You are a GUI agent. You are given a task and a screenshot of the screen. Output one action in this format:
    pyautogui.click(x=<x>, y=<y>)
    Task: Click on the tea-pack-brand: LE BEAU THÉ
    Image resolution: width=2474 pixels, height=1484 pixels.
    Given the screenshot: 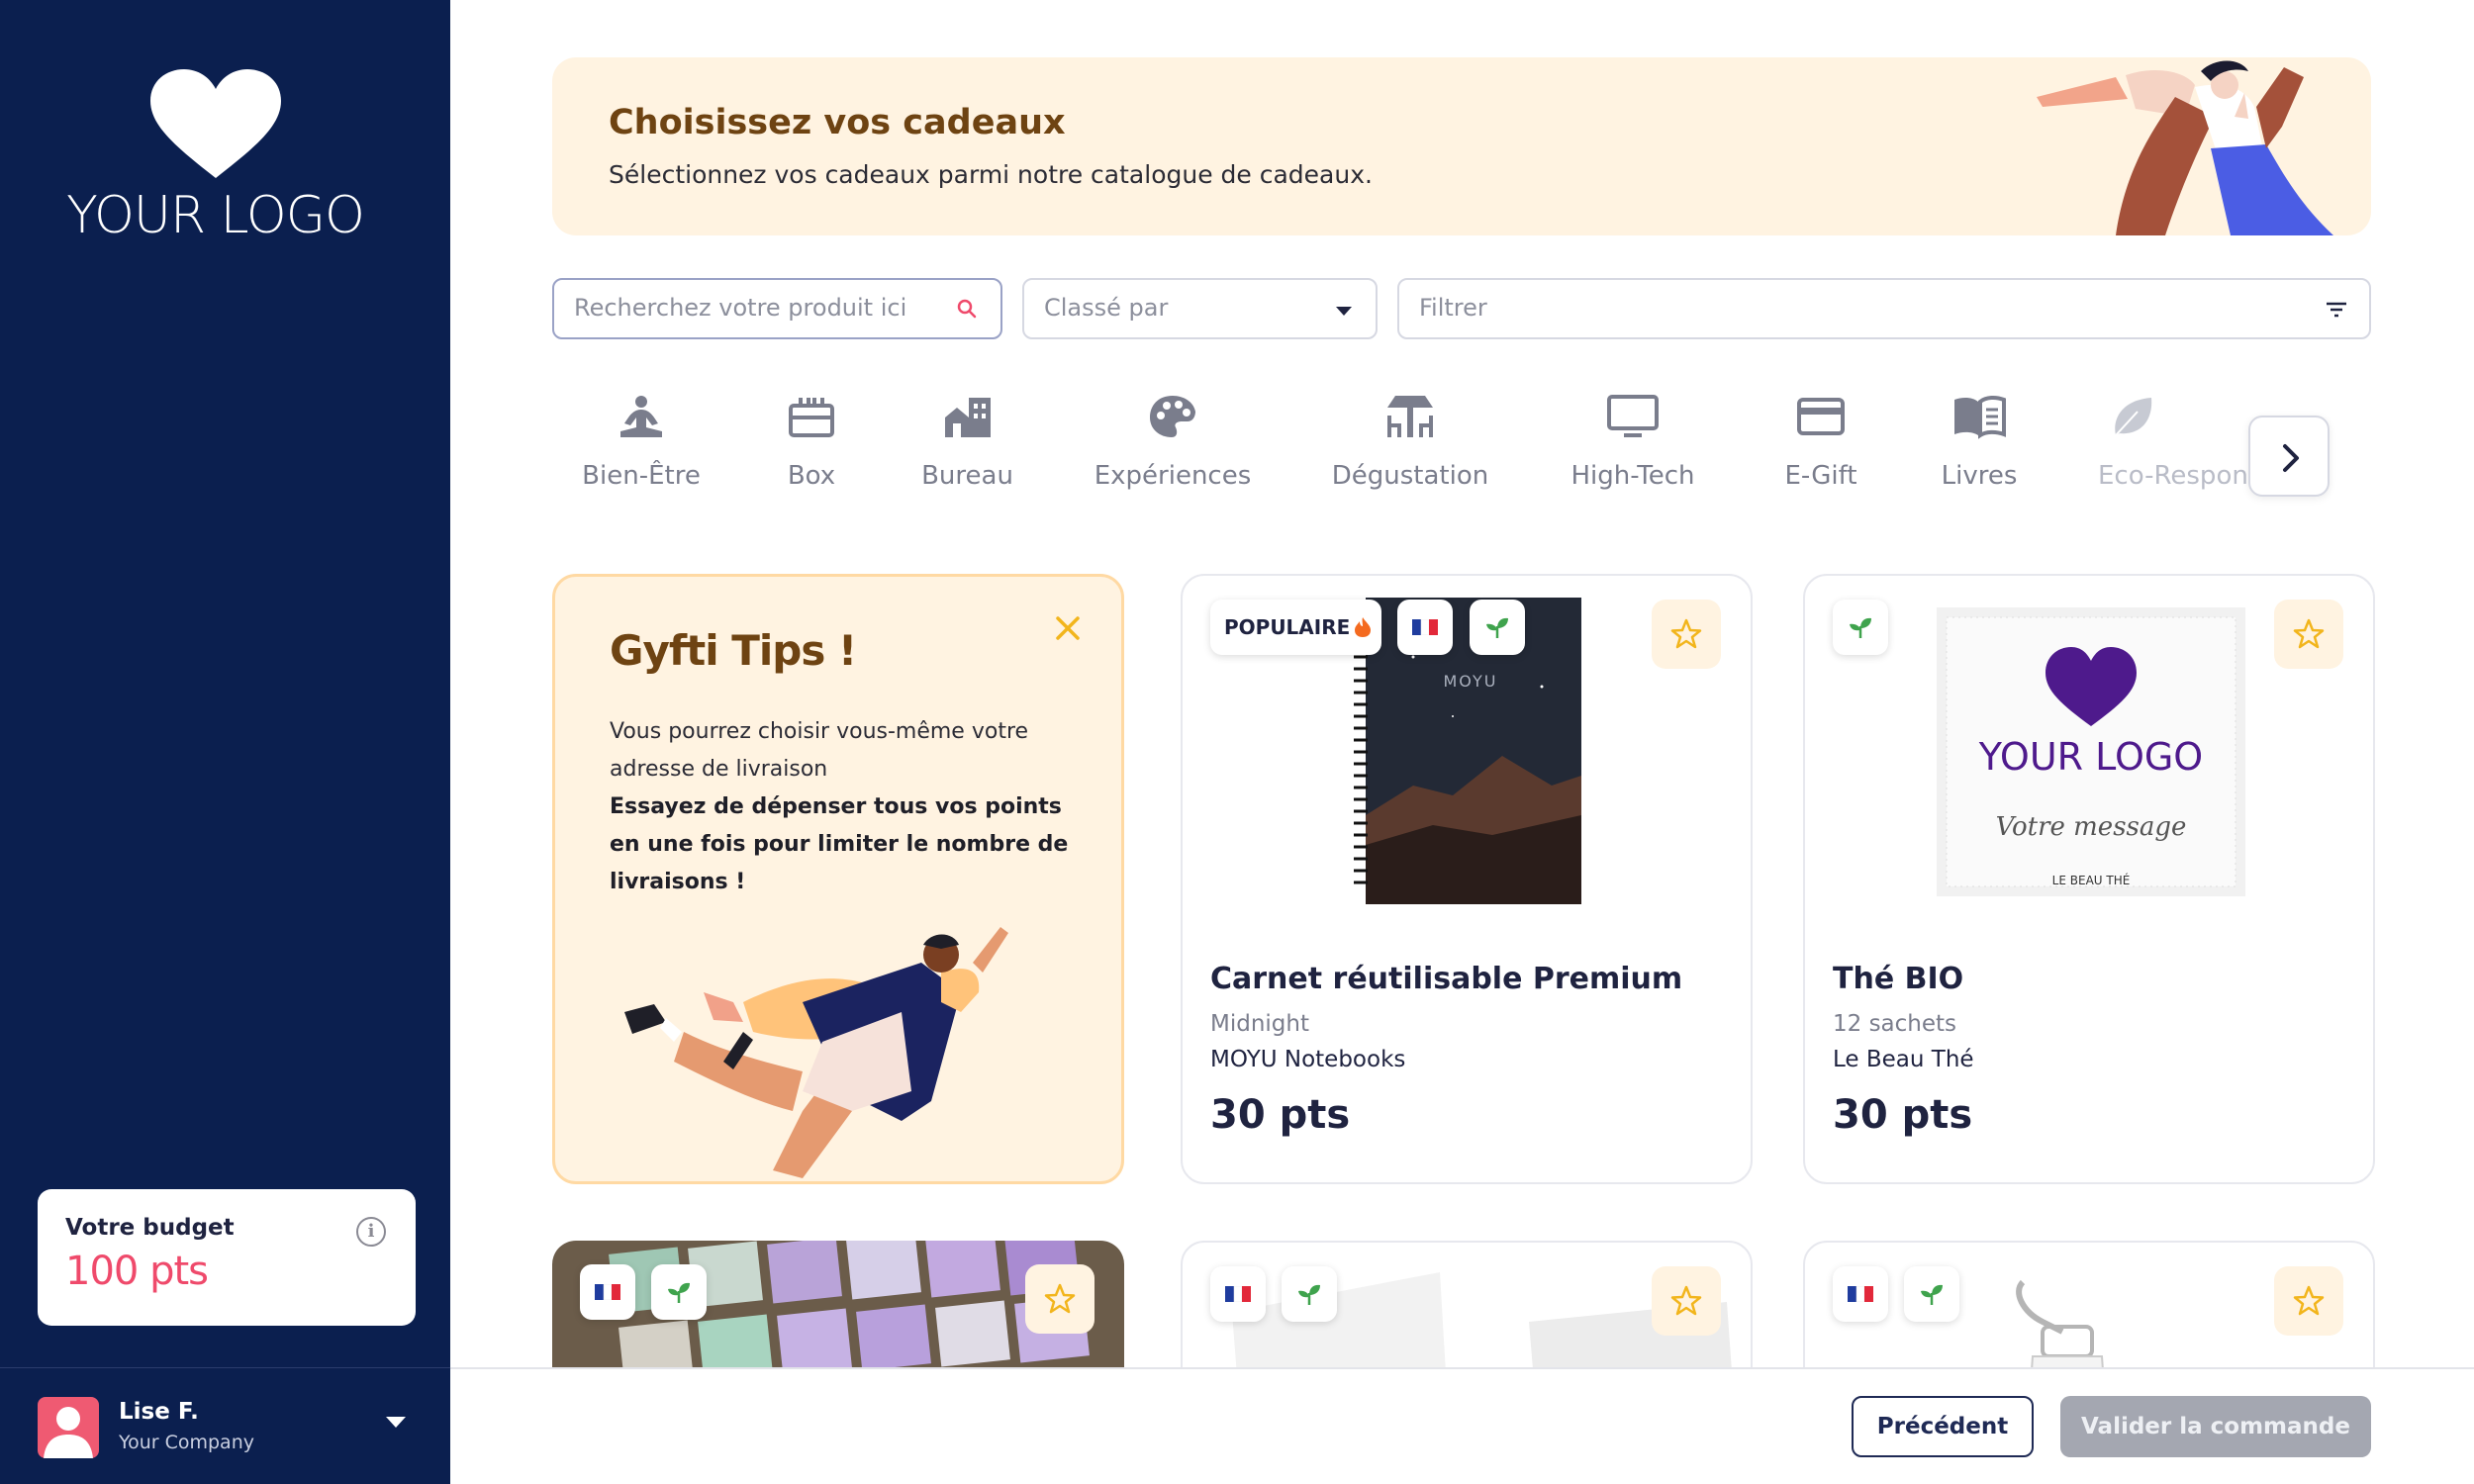 What is the action you would take?
    pyautogui.click(x=2091, y=880)
    